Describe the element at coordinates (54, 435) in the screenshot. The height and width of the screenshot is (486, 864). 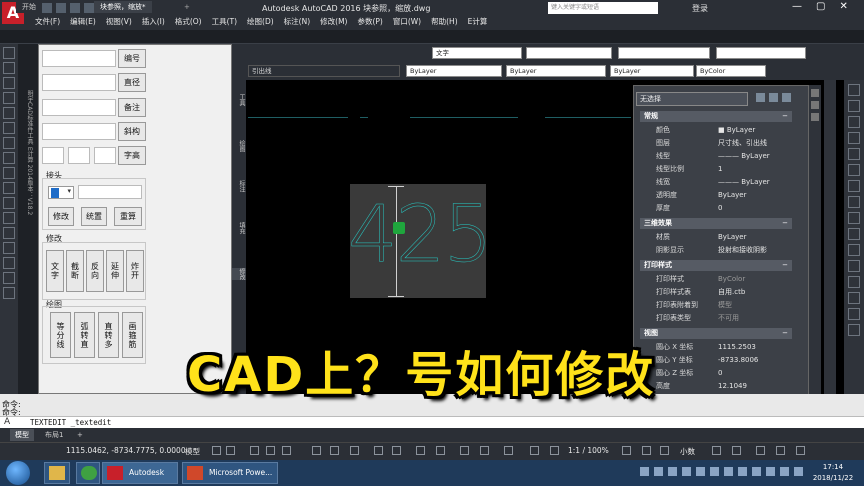
I see `tab-layout1: 布局1` at that location.